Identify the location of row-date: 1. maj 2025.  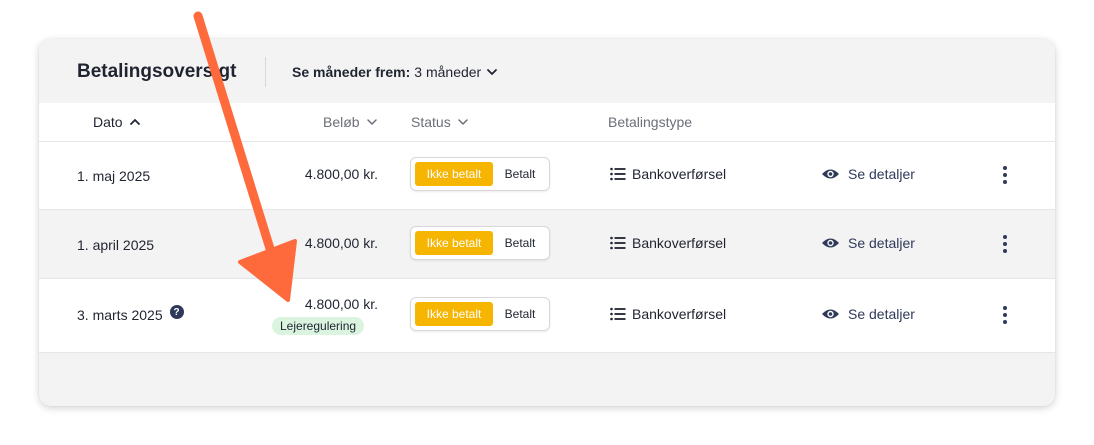
(113, 176).